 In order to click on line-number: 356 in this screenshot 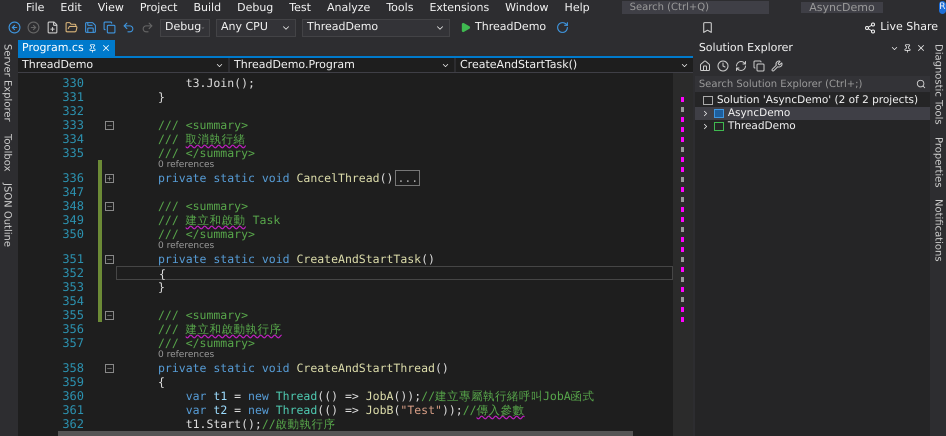, I will do `click(73, 329)`.